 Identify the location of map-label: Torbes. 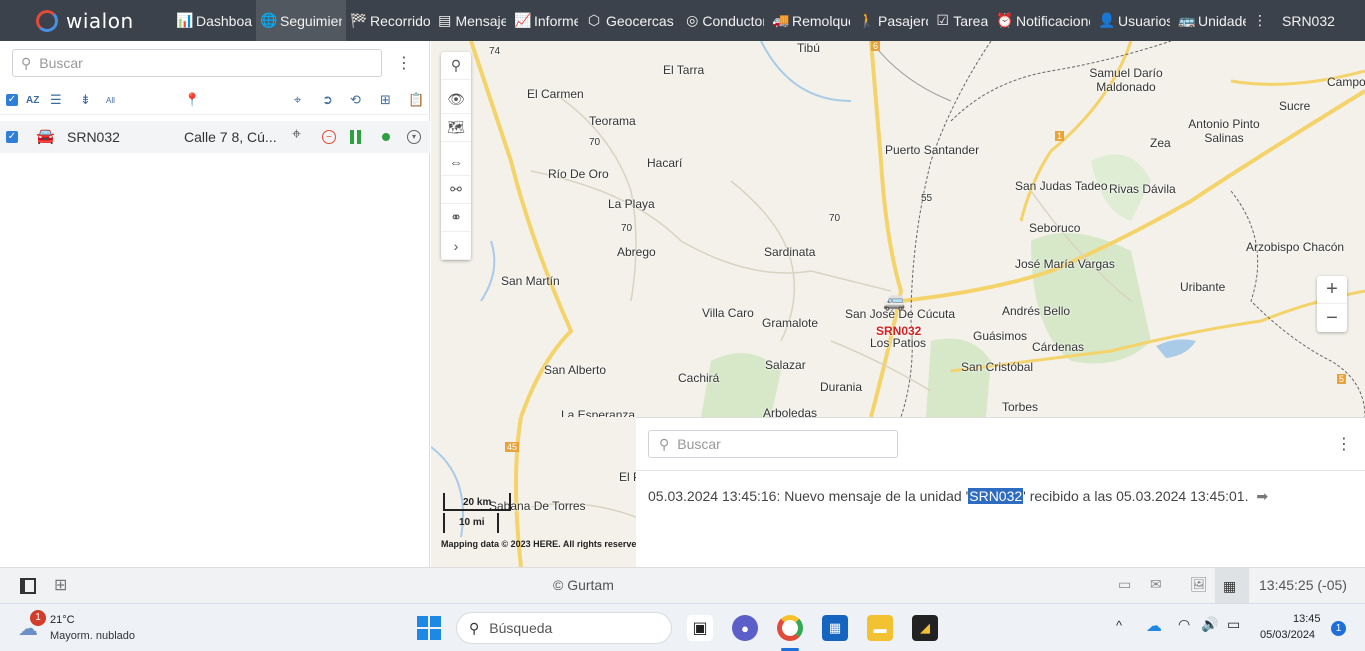
(1020, 407).